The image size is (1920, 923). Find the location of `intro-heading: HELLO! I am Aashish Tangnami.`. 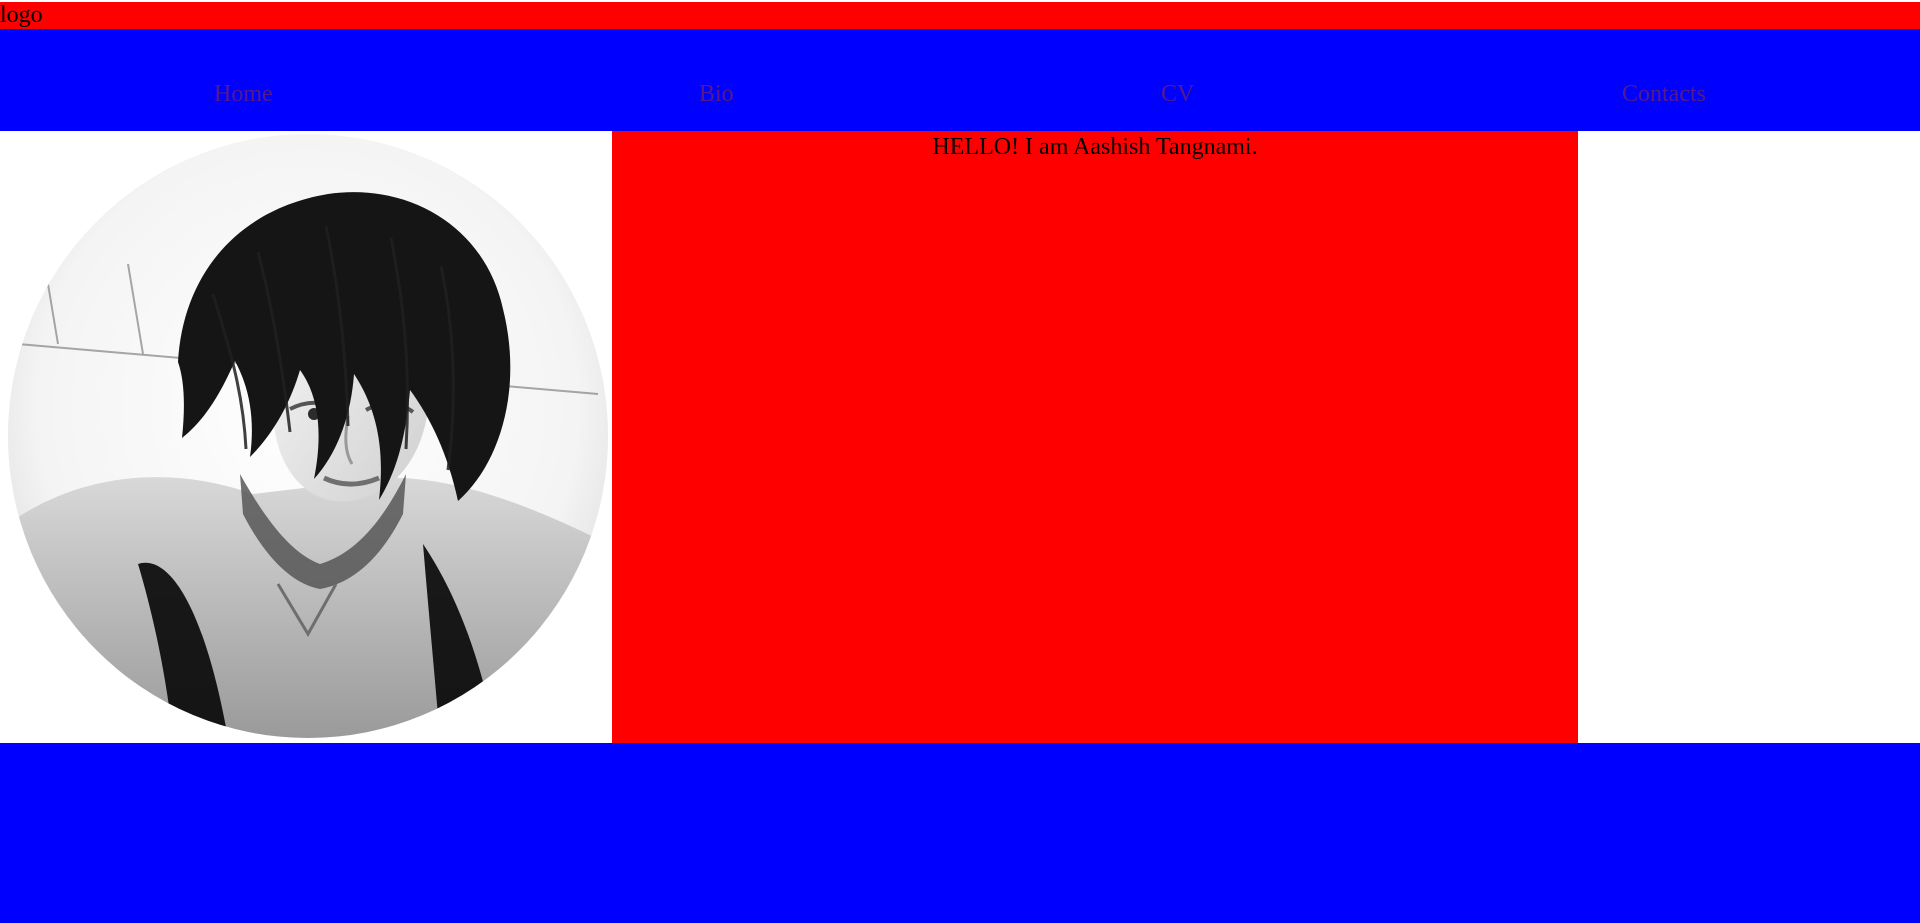

intro-heading: HELLO! I am Aashish Tangnami. is located at coordinates (1095, 147).